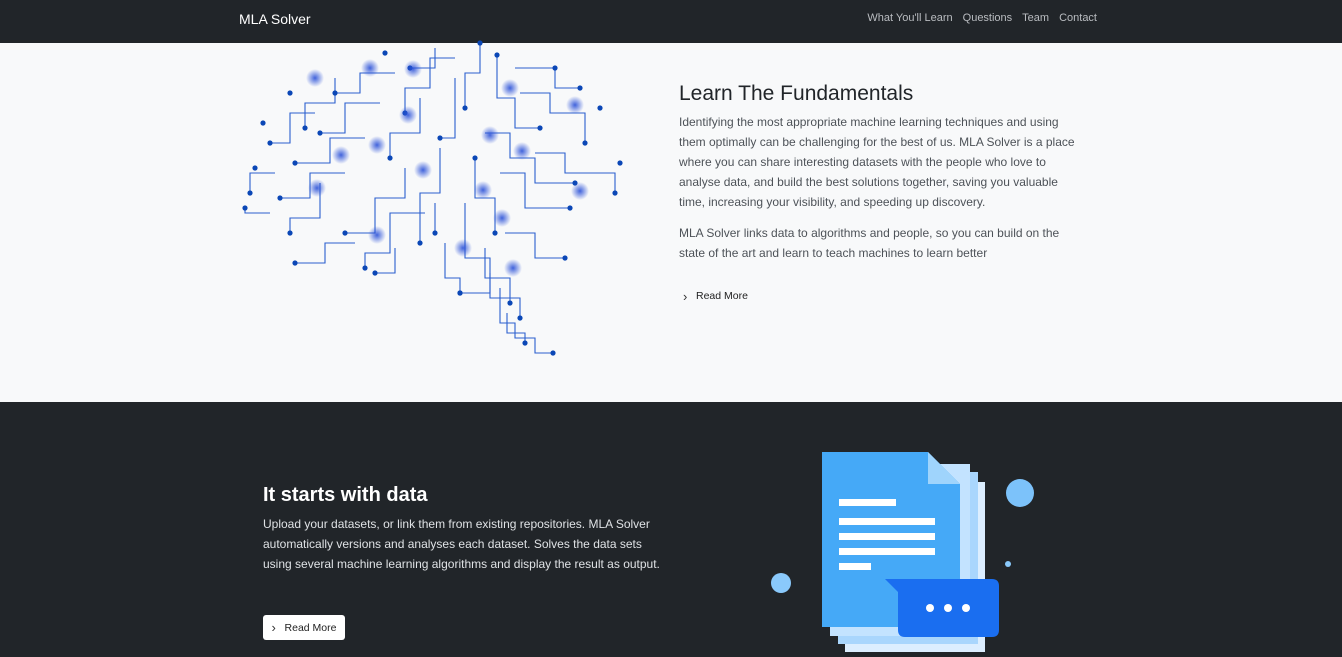 This screenshot has height=657, width=1342. I want to click on nav-contact: Contact, so click(1078, 18).